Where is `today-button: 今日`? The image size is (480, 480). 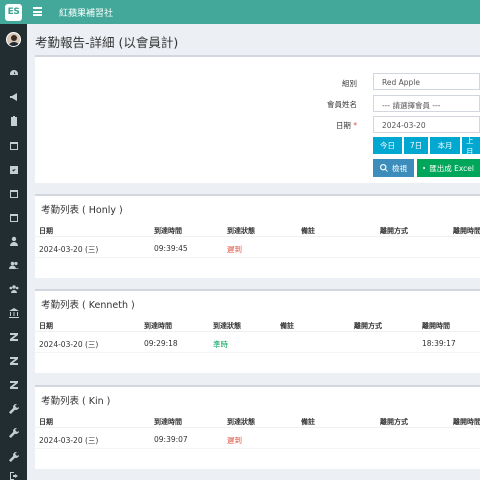 today-button: 今日 is located at coordinates (387, 145).